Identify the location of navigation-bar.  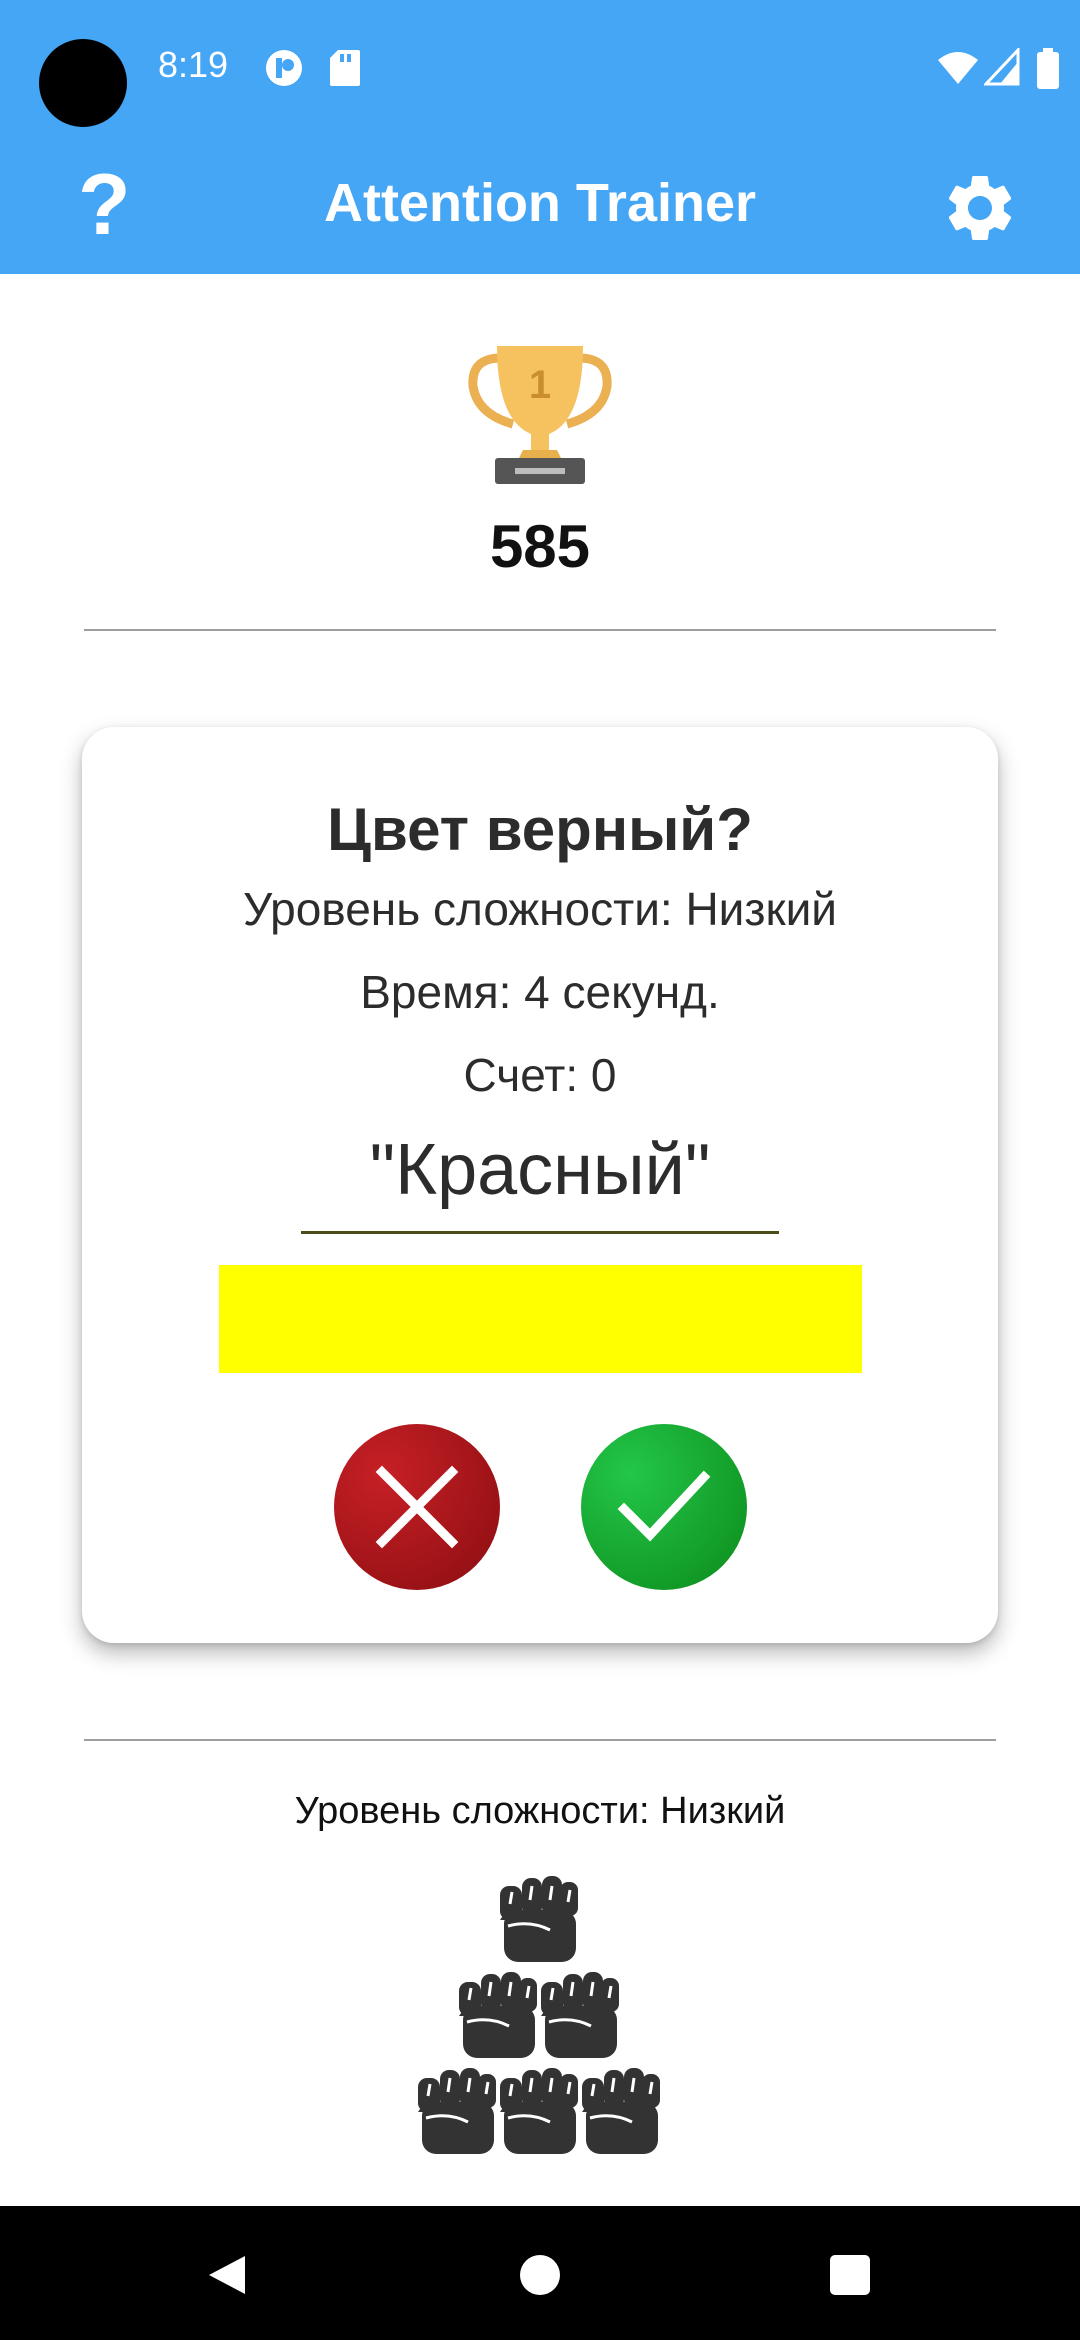
(540, 2273).